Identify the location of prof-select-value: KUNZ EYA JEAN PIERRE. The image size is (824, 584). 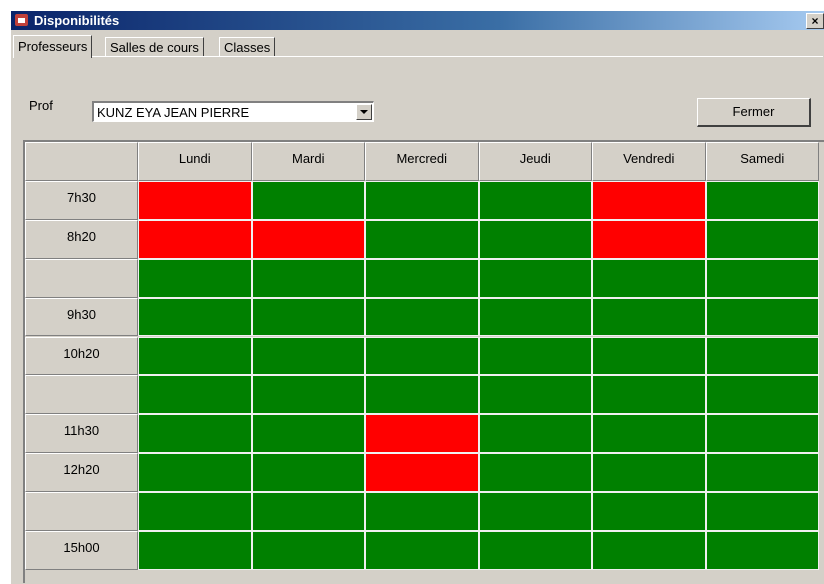
(173, 112).